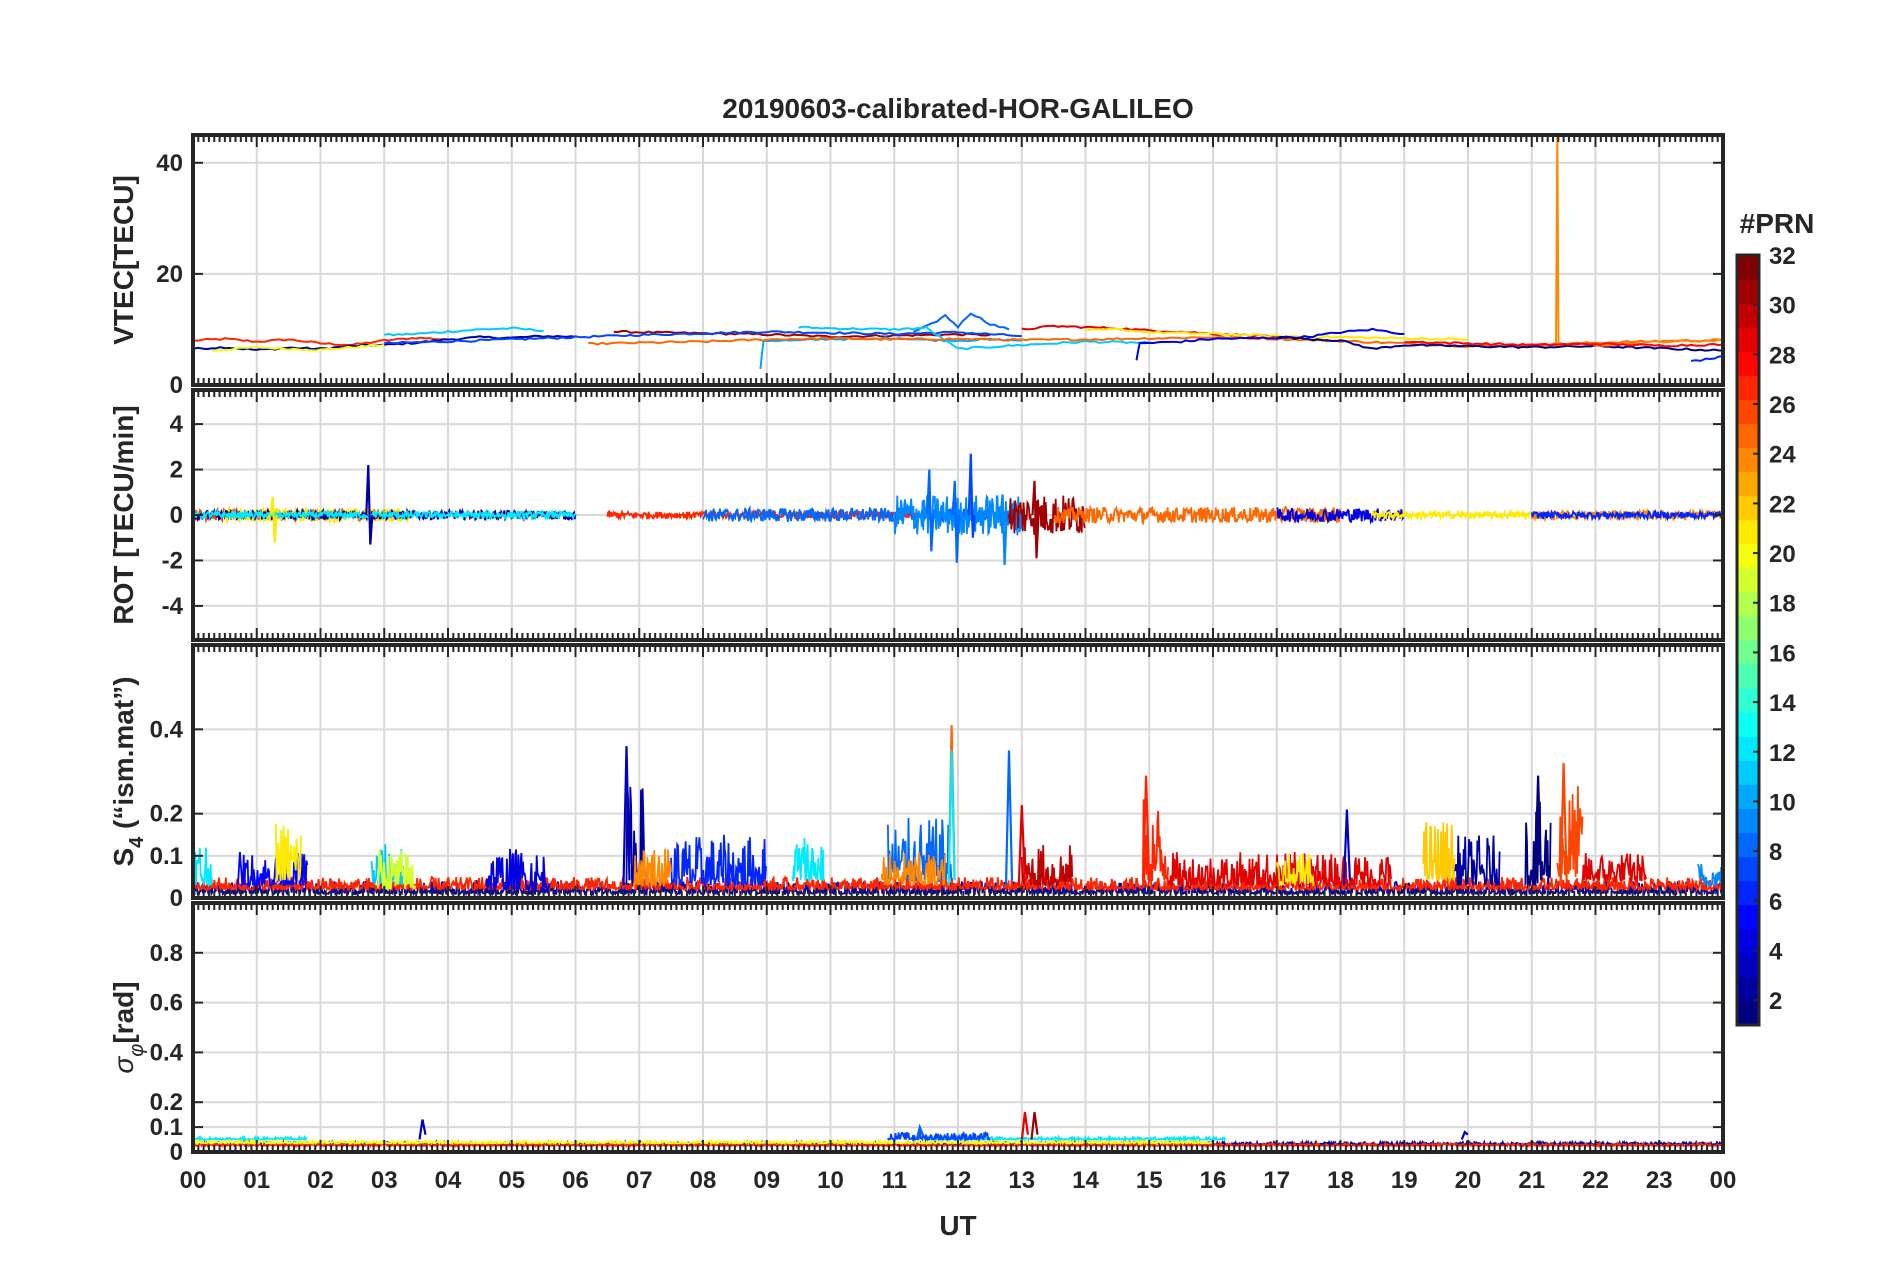 This screenshot has width=1902, height=1272. I want to click on x-tick-label: 14, so click(1085, 1180).